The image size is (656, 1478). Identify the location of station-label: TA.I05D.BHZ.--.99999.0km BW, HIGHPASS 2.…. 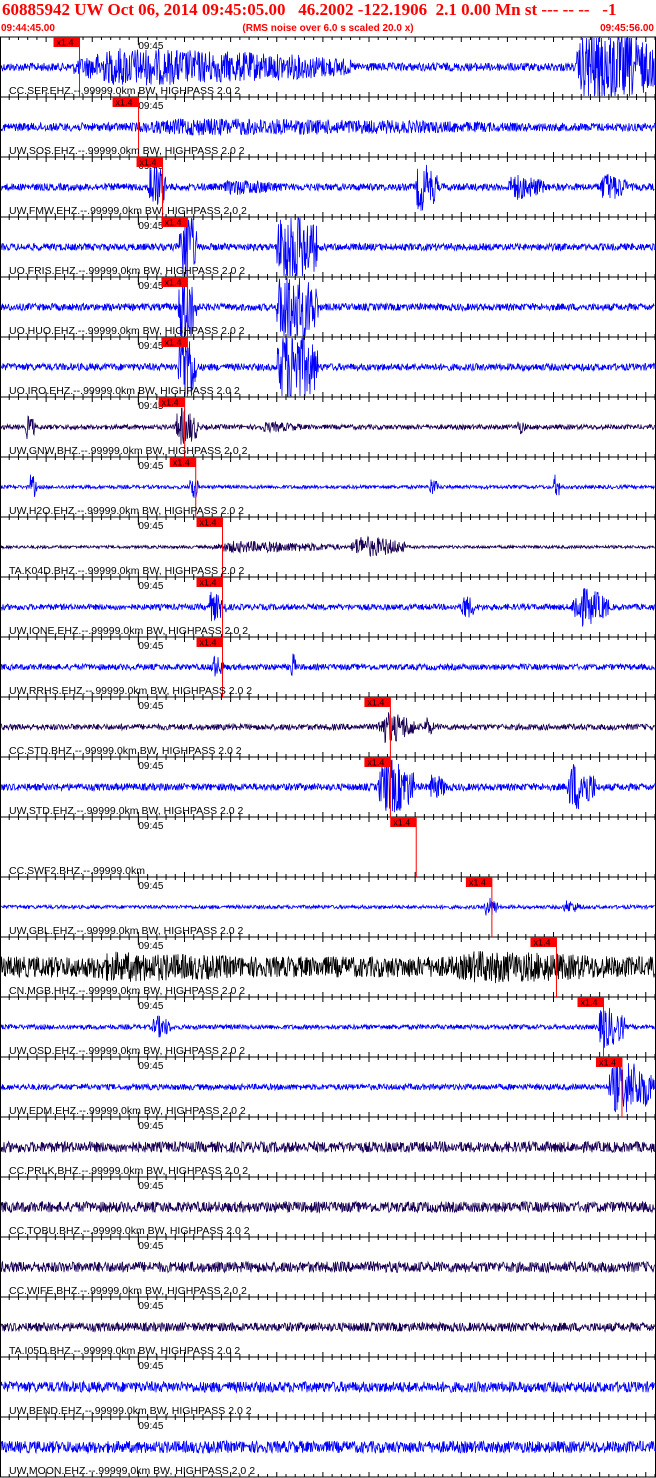
(124, 1351).